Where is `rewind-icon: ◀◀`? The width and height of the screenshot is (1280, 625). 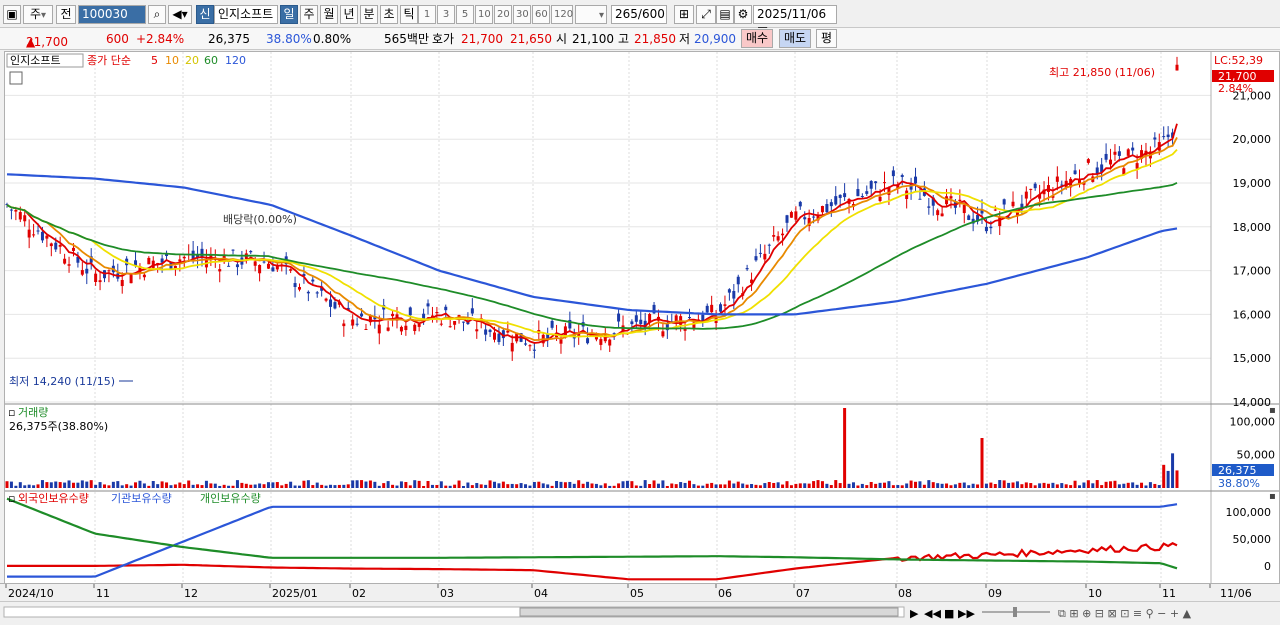
rewind-icon: ◀◀ is located at coordinates (932, 613).